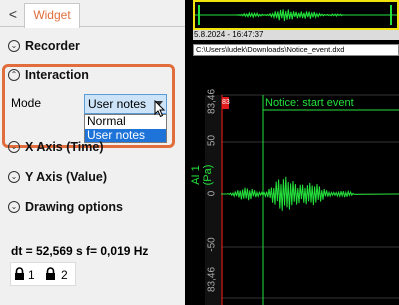  Describe the element at coordinates (74, 207) in the screenshot. I see `section-title-drawing-options: Drawing options` at that location.